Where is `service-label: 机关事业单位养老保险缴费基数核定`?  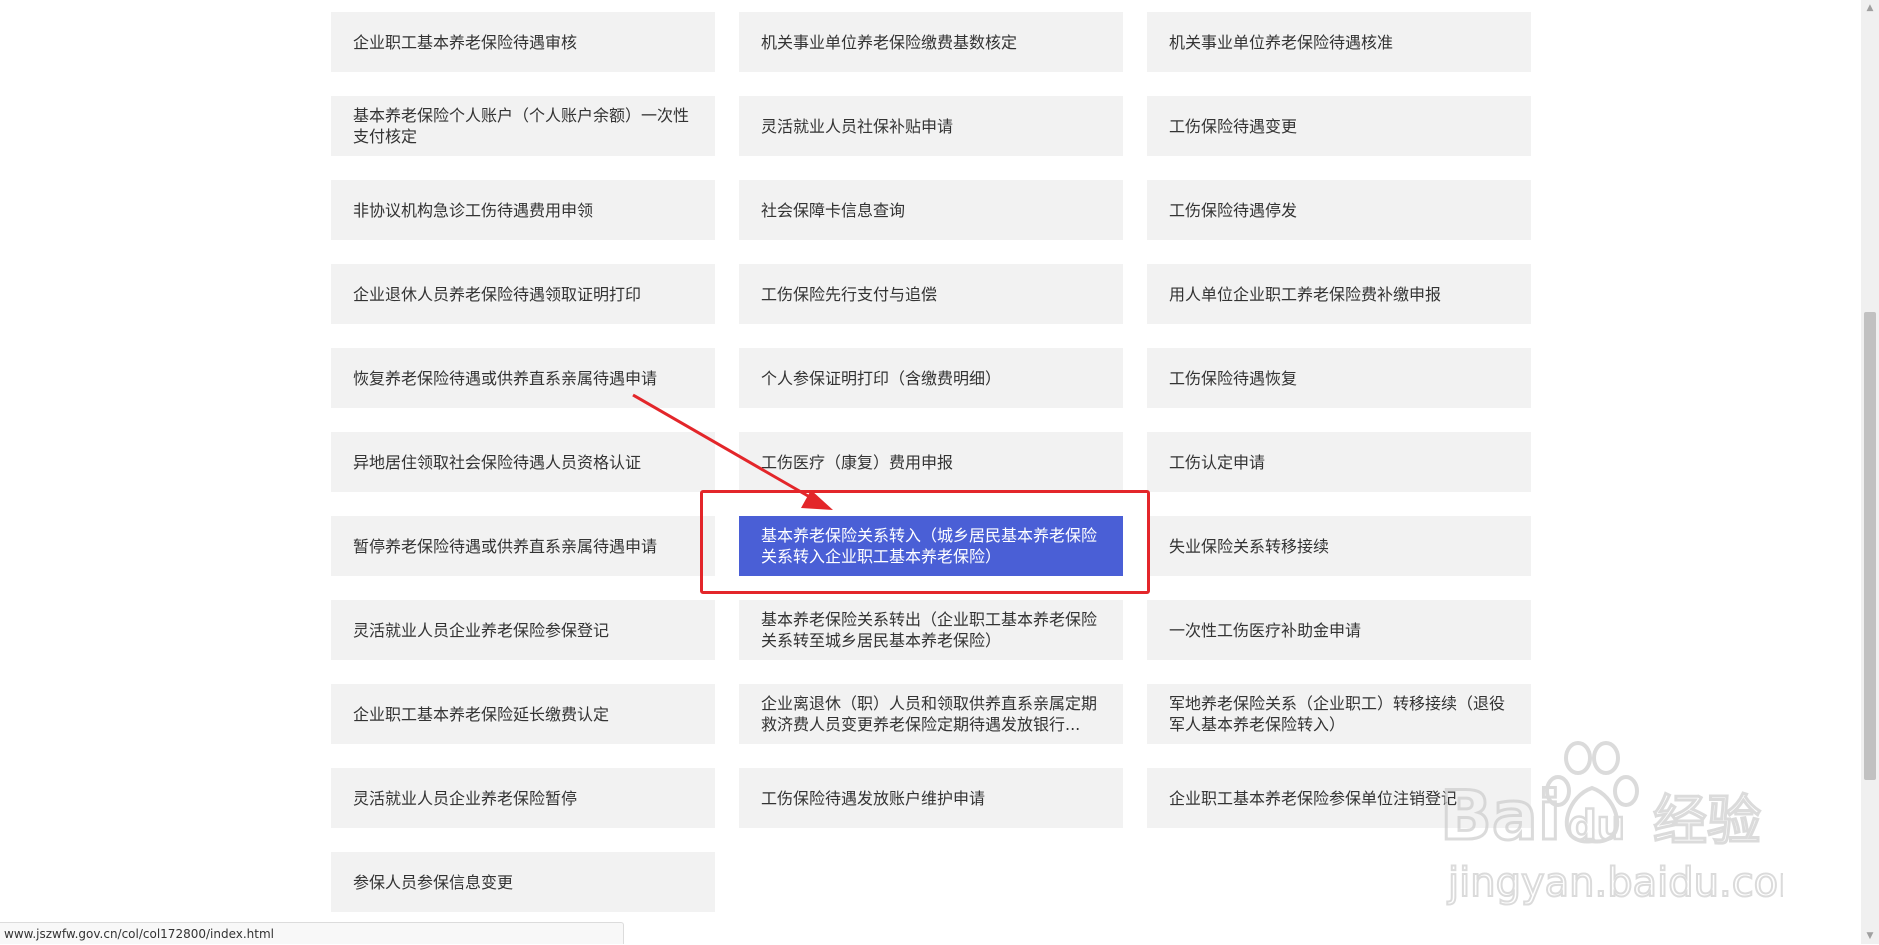 service-label: 机关事业单位养老保险缴费基数核定 is located at coordinates (889, 42).